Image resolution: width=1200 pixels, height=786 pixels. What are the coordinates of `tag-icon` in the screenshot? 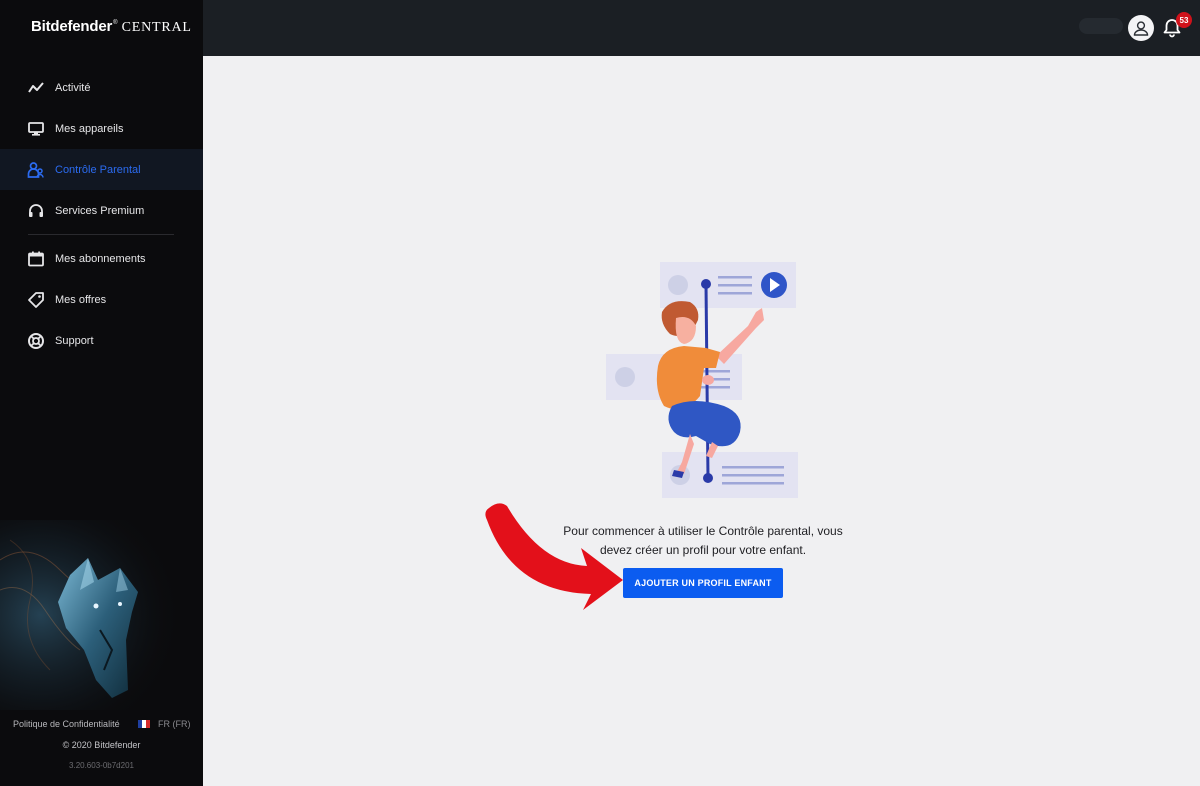 It's located at (36, 300).